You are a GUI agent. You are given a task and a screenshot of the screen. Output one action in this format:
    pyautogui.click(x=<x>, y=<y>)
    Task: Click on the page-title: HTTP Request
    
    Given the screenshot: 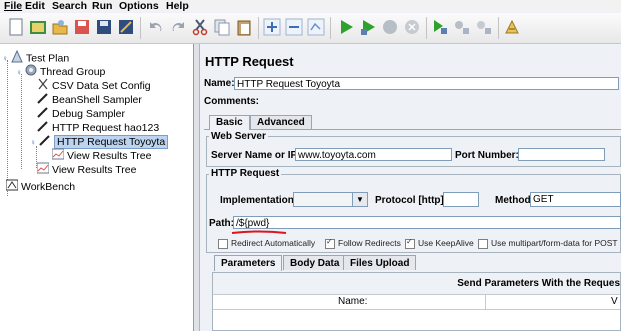 What is the action you would take?
    pyautogui.click(x=249, y=61)
    